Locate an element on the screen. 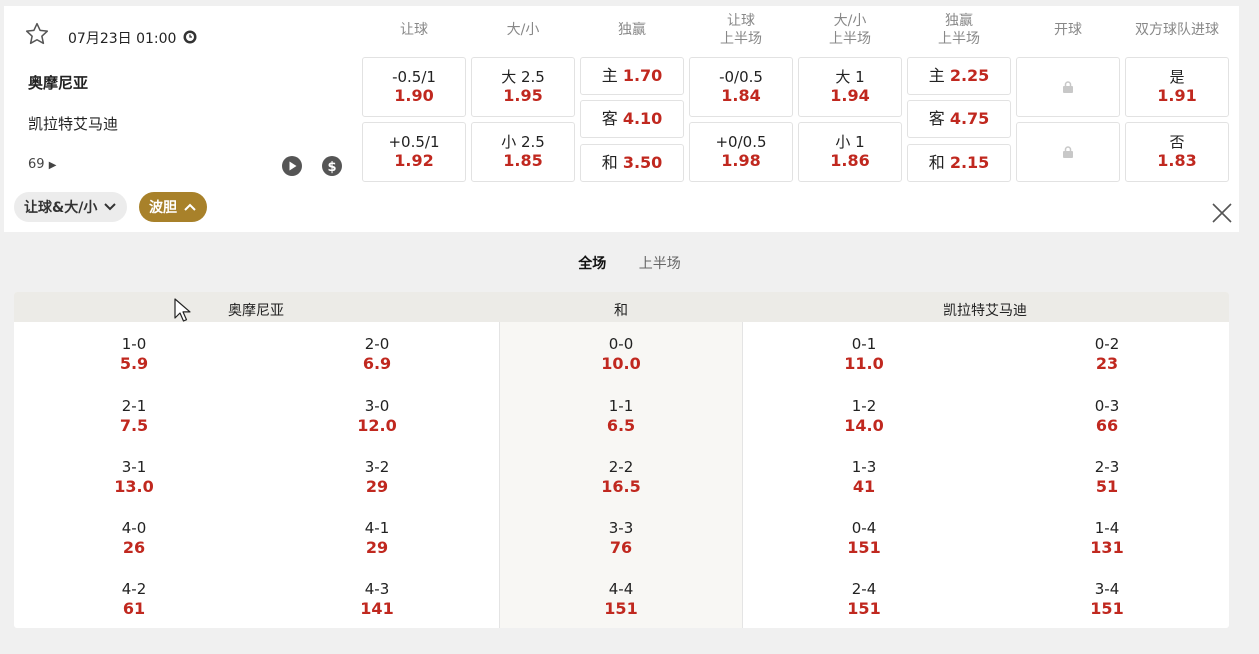 Image resolution: width=1259 pixels, height=654 pixels. col-header-moneyline-1h: 独赢 上半场 is located at coordinates (959, 30).